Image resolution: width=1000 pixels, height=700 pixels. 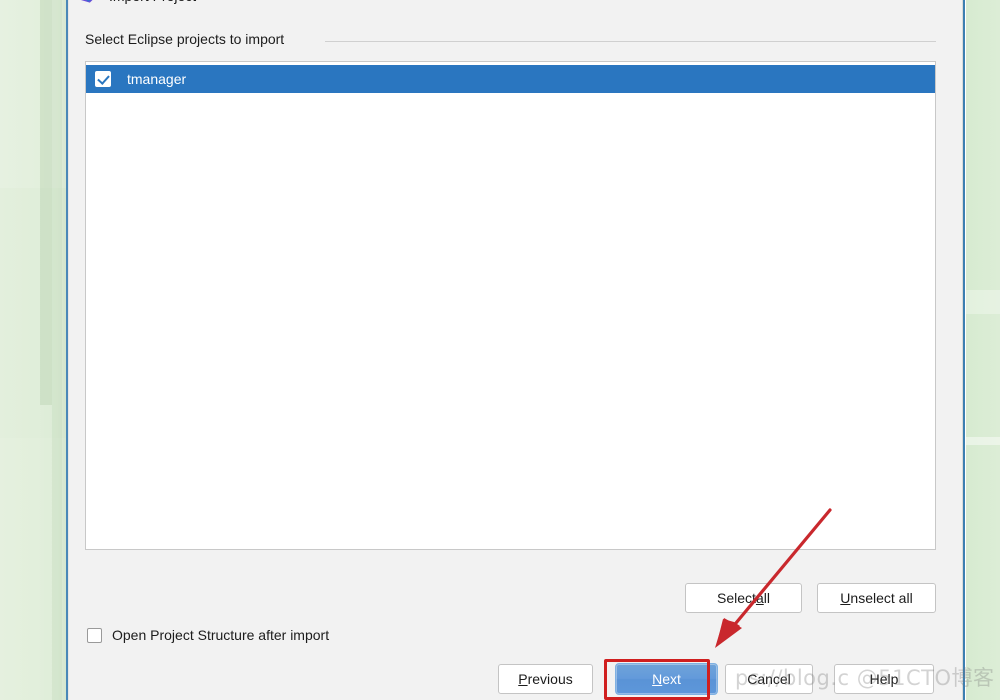 What do you see at coordinates (117, 635) in the screenshot?
I see `open-structure-mnemonic: O` at bounding box center [117, 635].